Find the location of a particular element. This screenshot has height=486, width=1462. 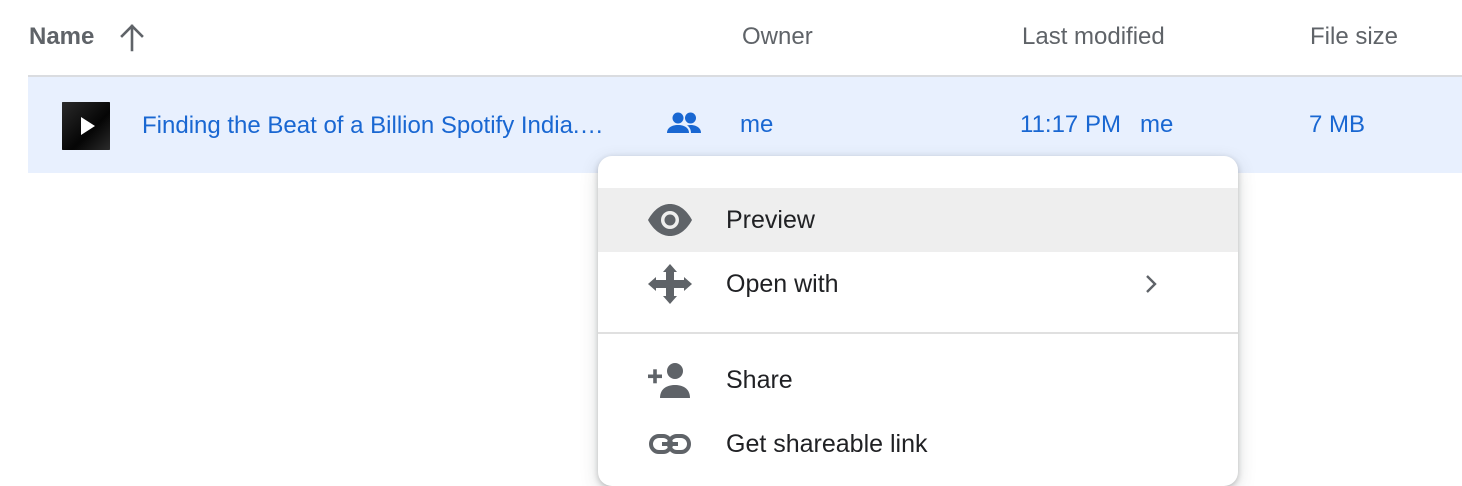

owner-value: me is located at coordinates (757, 124).